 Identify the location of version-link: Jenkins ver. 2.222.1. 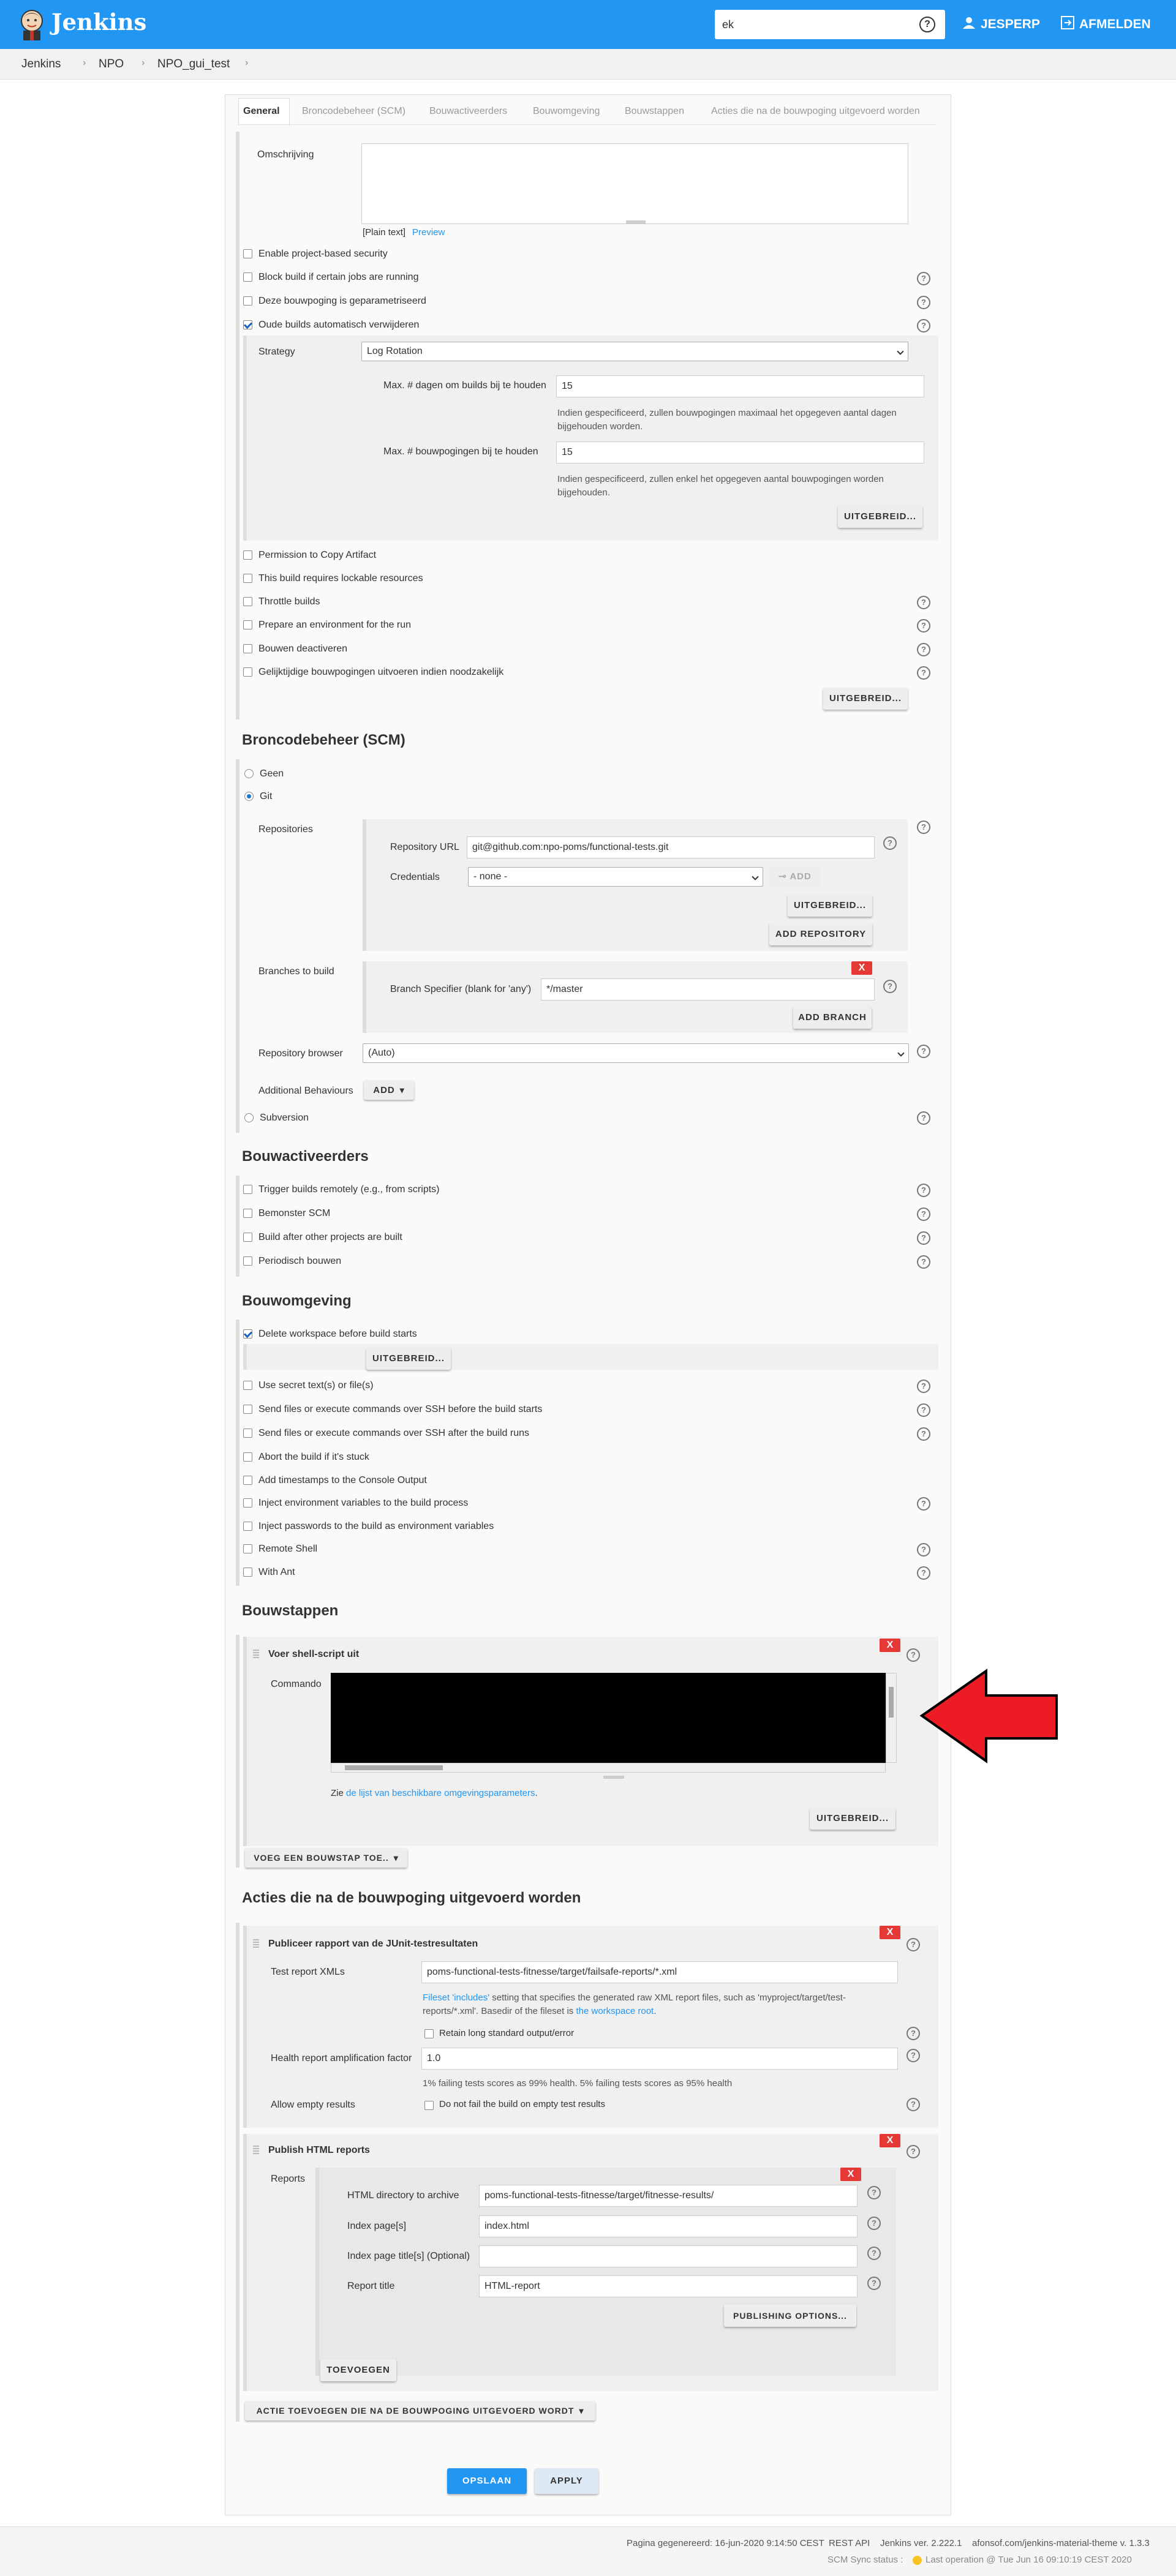
(921, 2543).